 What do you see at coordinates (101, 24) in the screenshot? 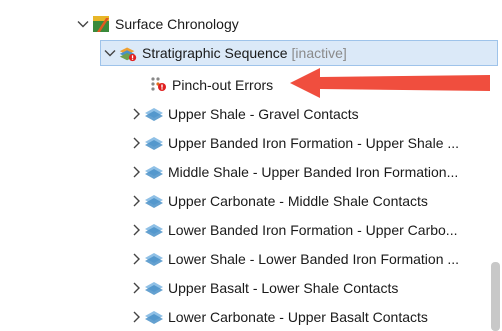
I see `surface-chronology-icon` at bounding box center [101, 24].